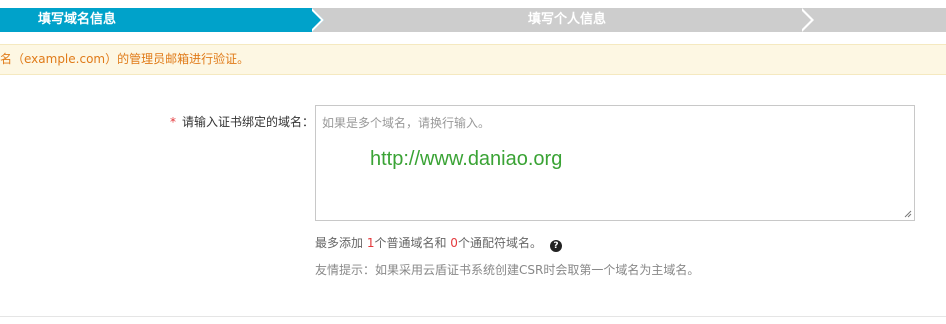 The width and height of the screenshot is (946, 324). I want to click on domain-field-label: * 请输入证书绑定的域名：, so click(242, 121).